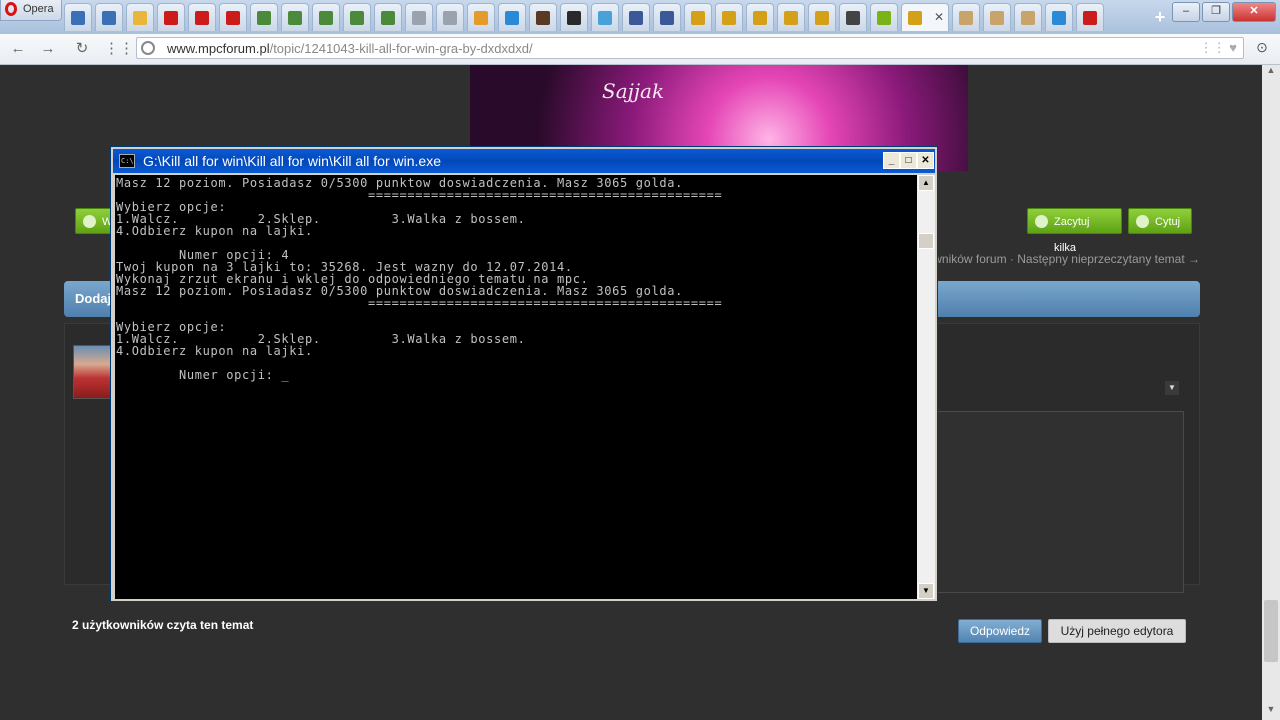 The width and height of the screenshot is (1280, 720). What do you see at coordinates (93, 372) in the screenshot?
I see `avatar` at bounding box center [93, 372].